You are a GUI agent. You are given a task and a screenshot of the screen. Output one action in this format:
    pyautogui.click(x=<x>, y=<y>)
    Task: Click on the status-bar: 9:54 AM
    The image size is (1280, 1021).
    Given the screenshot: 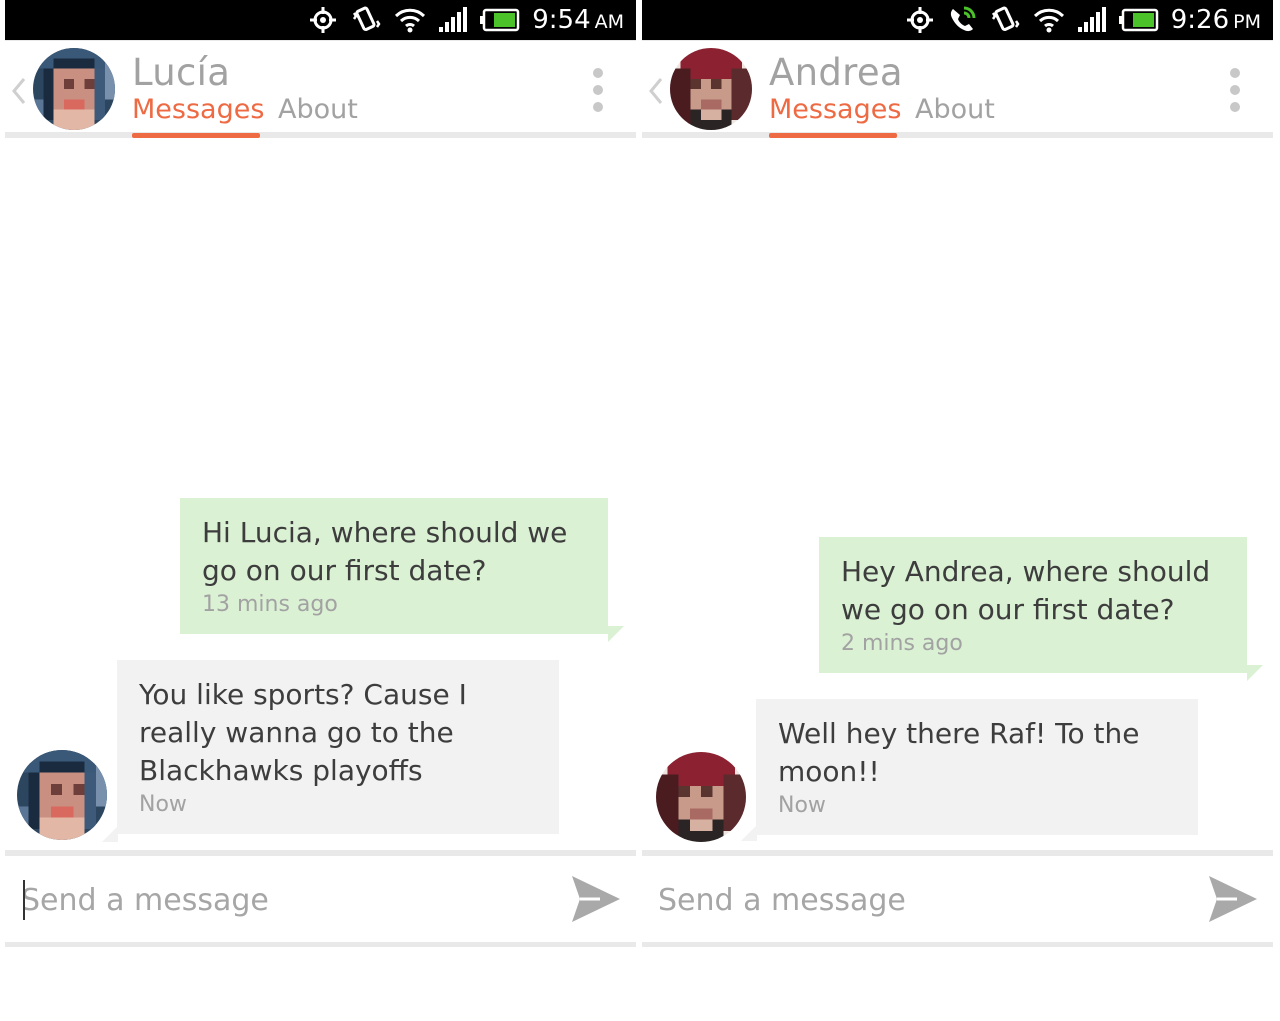 What is the action you would take?
    pyautogui.click(x=320, y=20)
    